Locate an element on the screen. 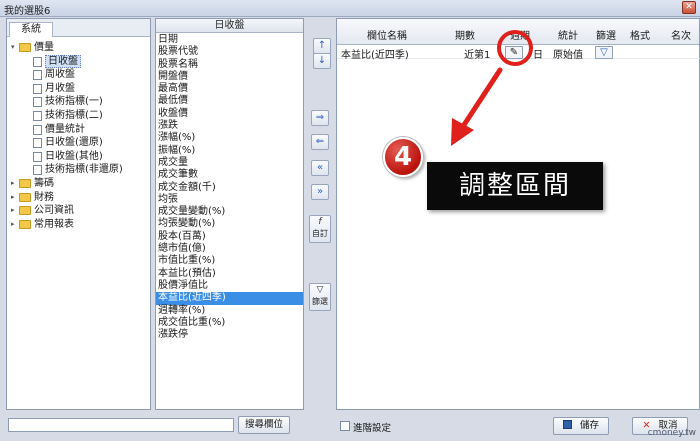  list-item: 漲幅(%) is located at coordinates (229, 138).